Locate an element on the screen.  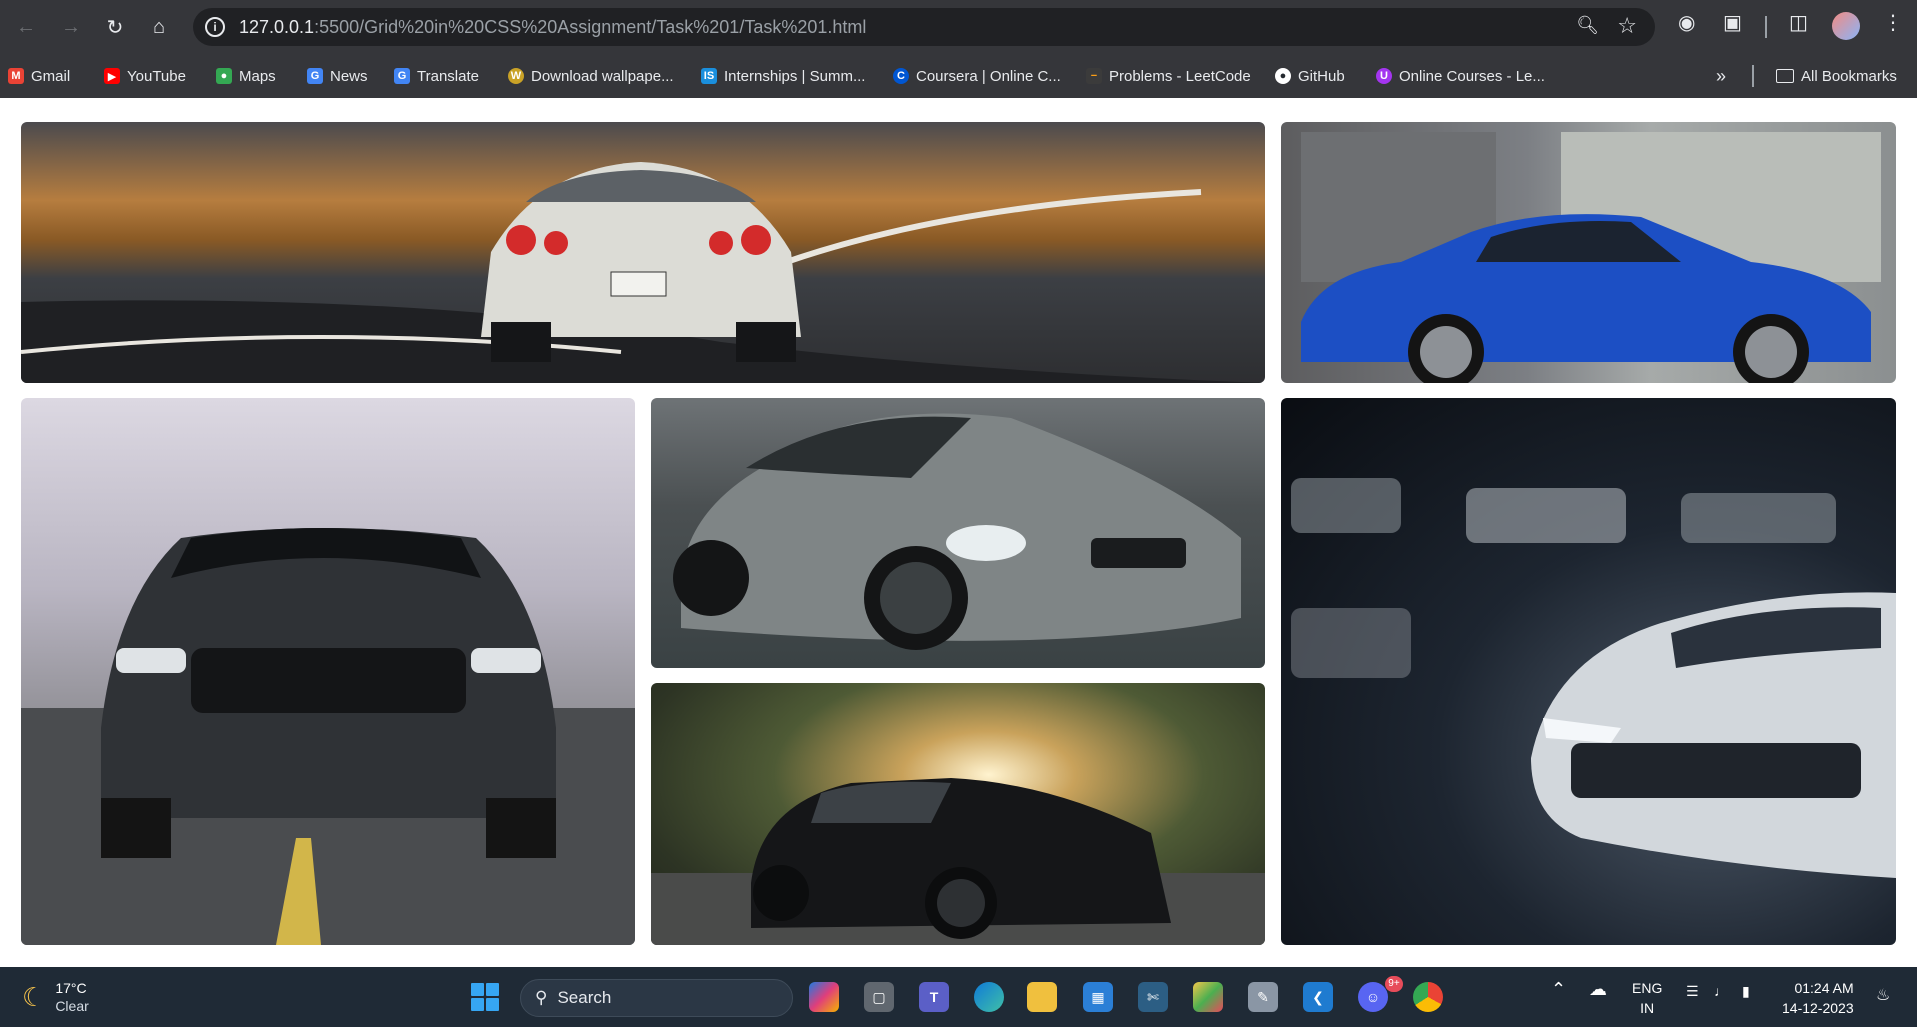
copilot-icon is located at coordinates (824, 997).